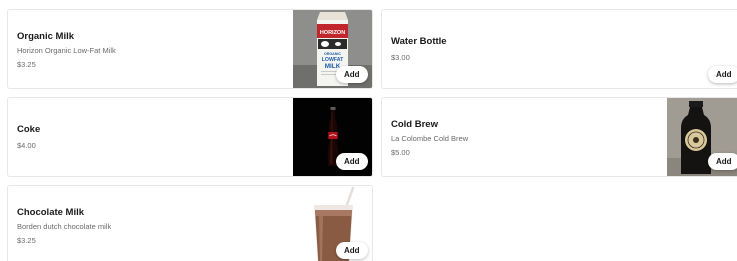  What do you see at coordinates (51, 212) in the screenshot?
I see `item-name: Chocolate Milk` at bounding box center [51, 212].